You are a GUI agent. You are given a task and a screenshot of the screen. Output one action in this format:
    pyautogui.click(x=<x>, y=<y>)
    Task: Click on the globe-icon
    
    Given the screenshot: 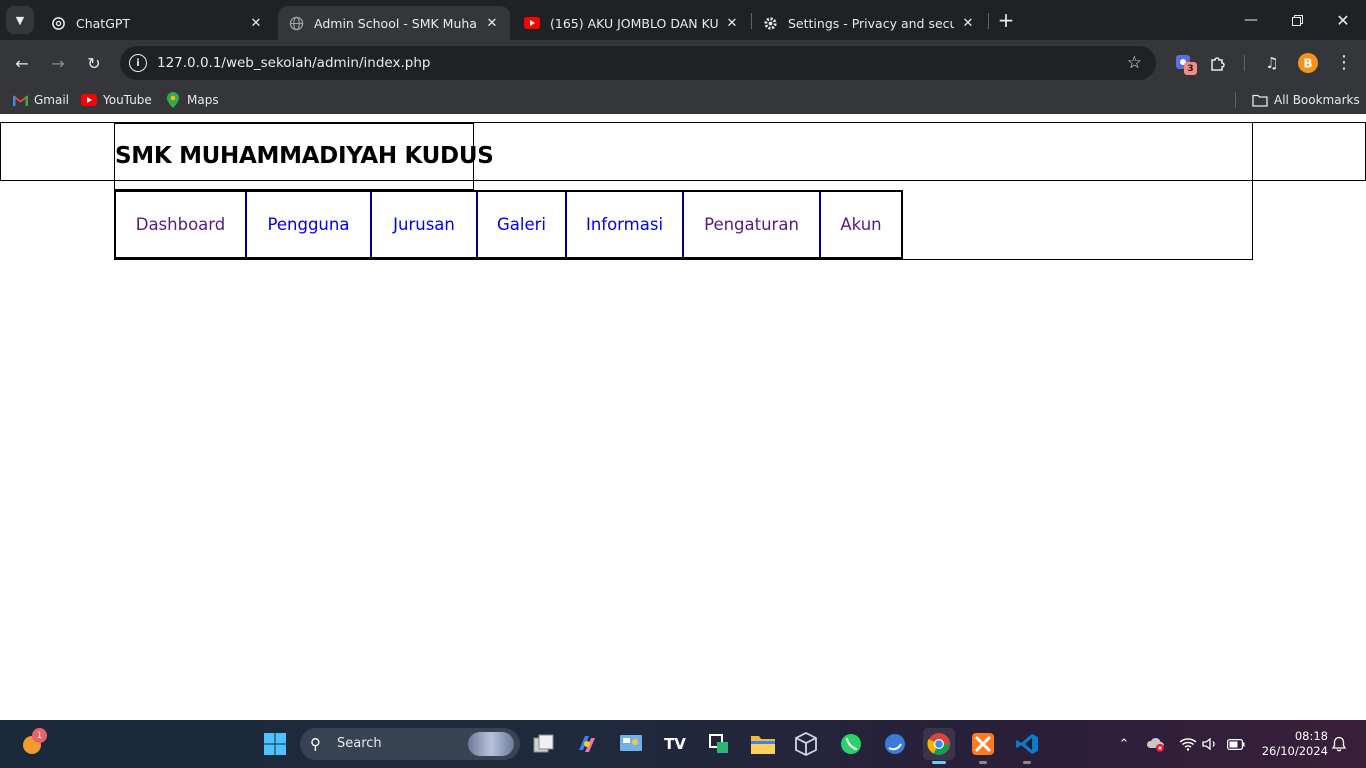 What is the action you would take?
    pyautogui.click(x=296, y=23)
    